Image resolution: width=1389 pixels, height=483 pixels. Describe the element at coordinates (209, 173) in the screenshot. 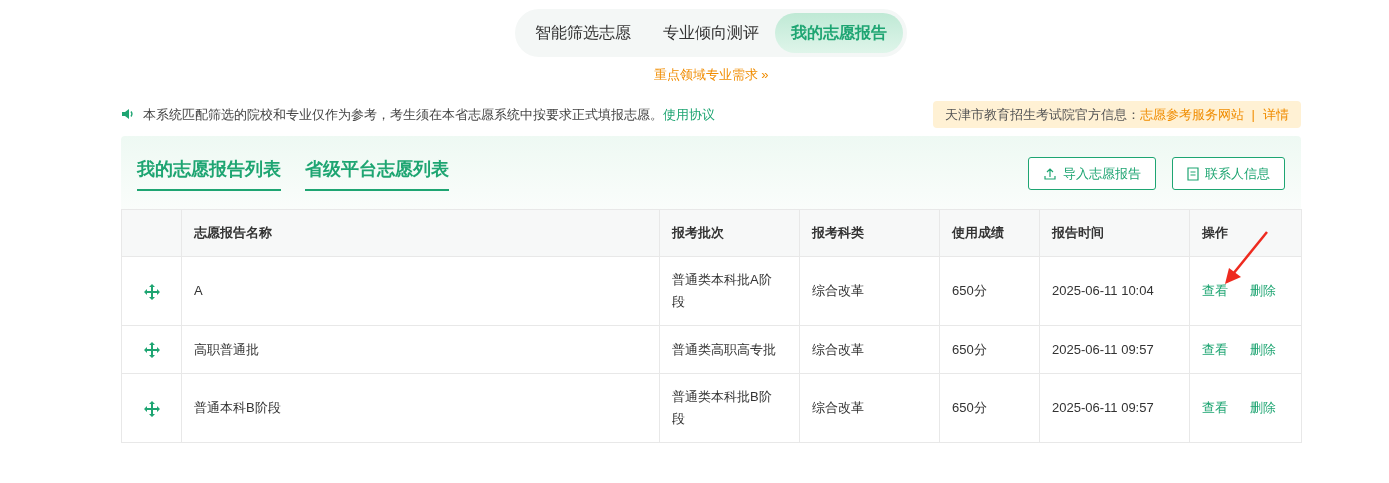

I see `list-tab: 我的志愿报告列表` at that location.